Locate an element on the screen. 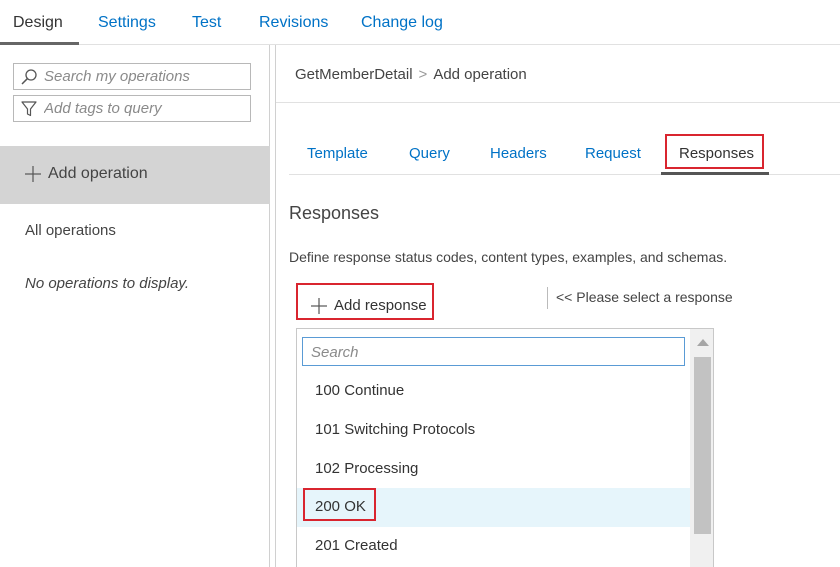  subtab-headers: Headers is located at coordinates (518, 153).